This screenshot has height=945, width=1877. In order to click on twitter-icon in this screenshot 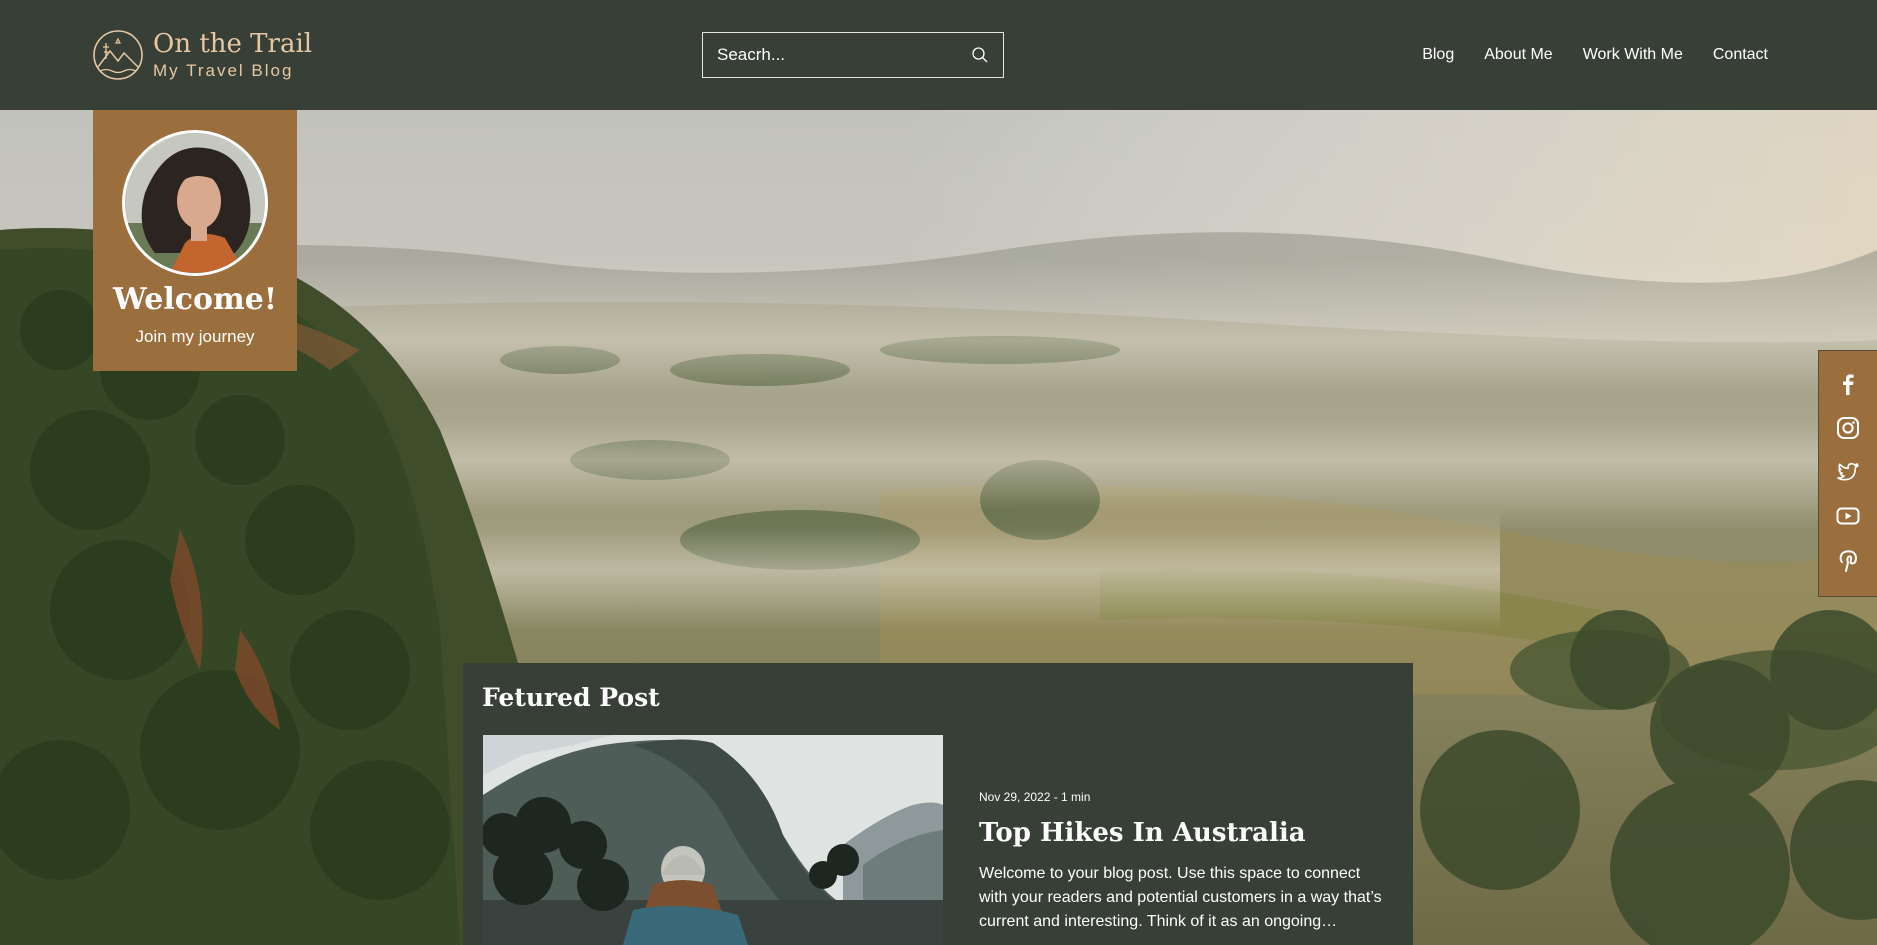, I will do `click(1848, 472)`.